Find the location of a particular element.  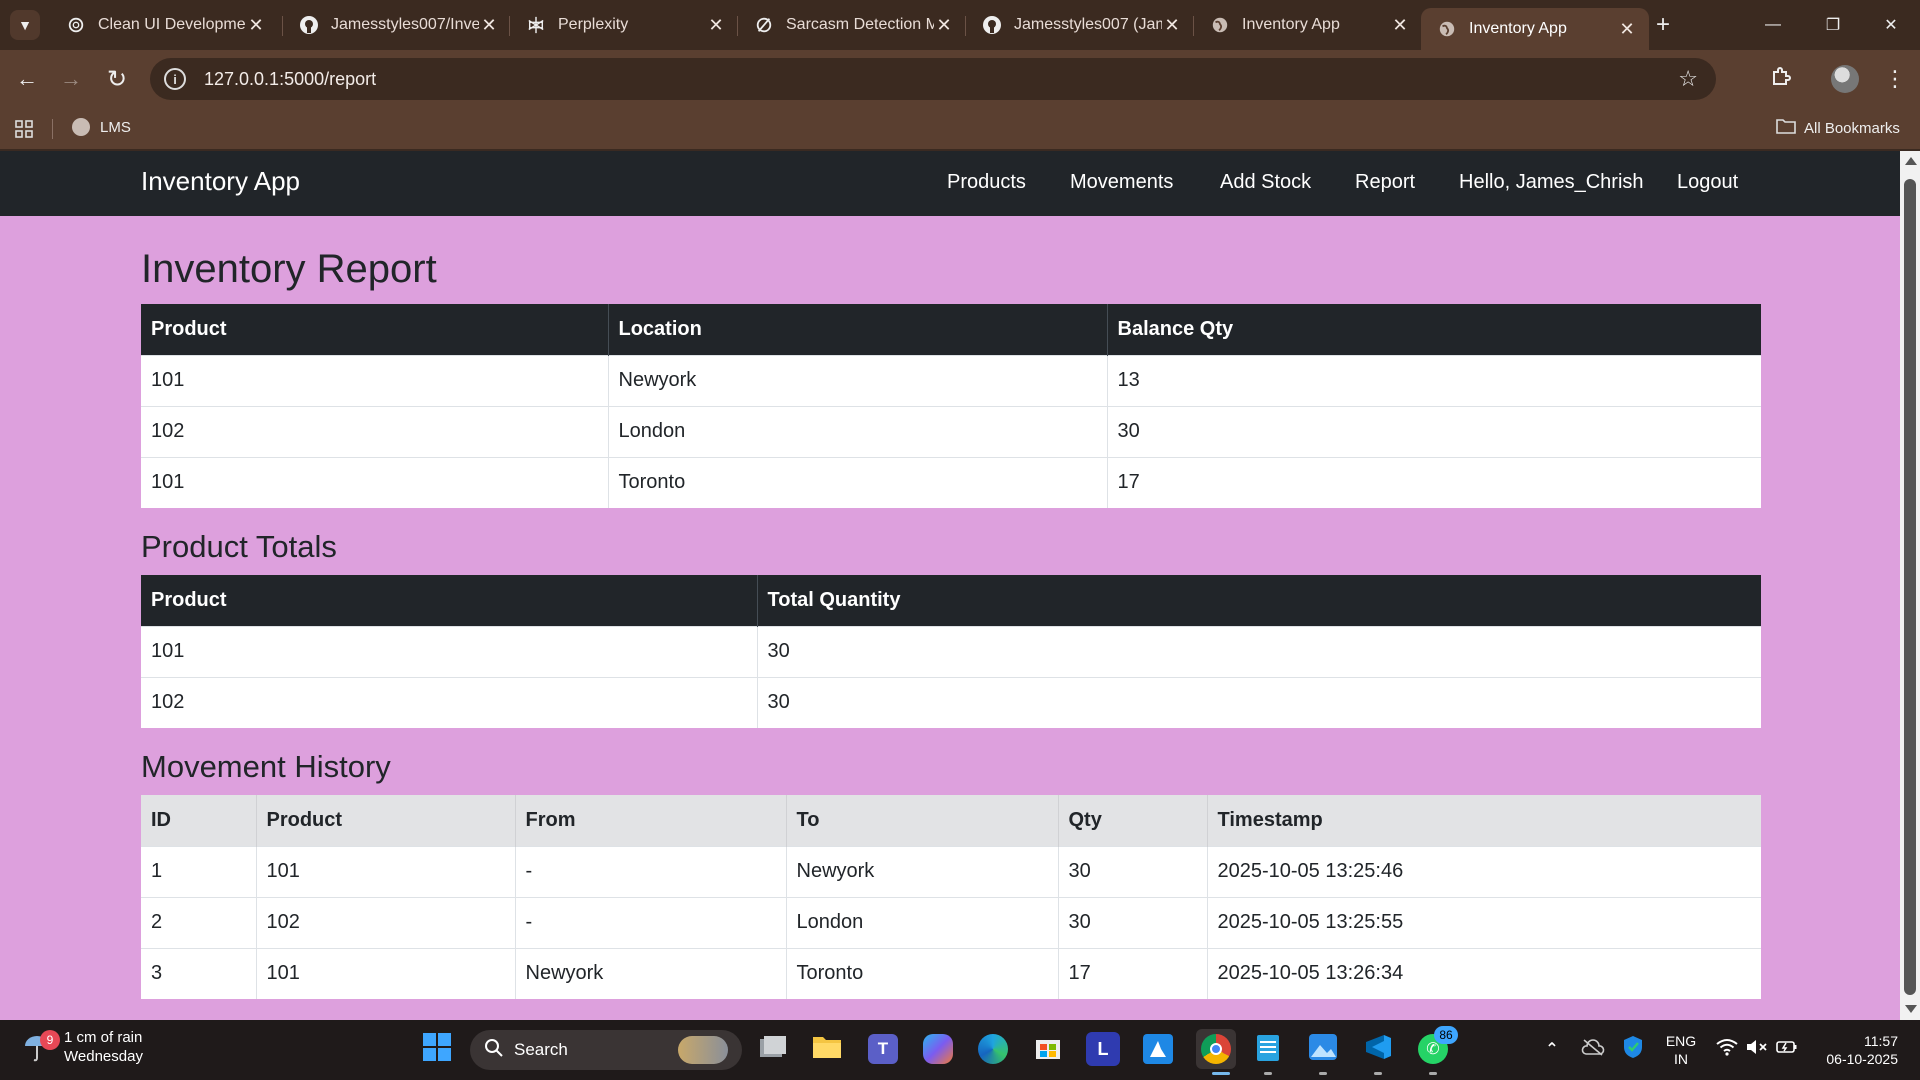

apps-button is located at coordinates (24, 131).